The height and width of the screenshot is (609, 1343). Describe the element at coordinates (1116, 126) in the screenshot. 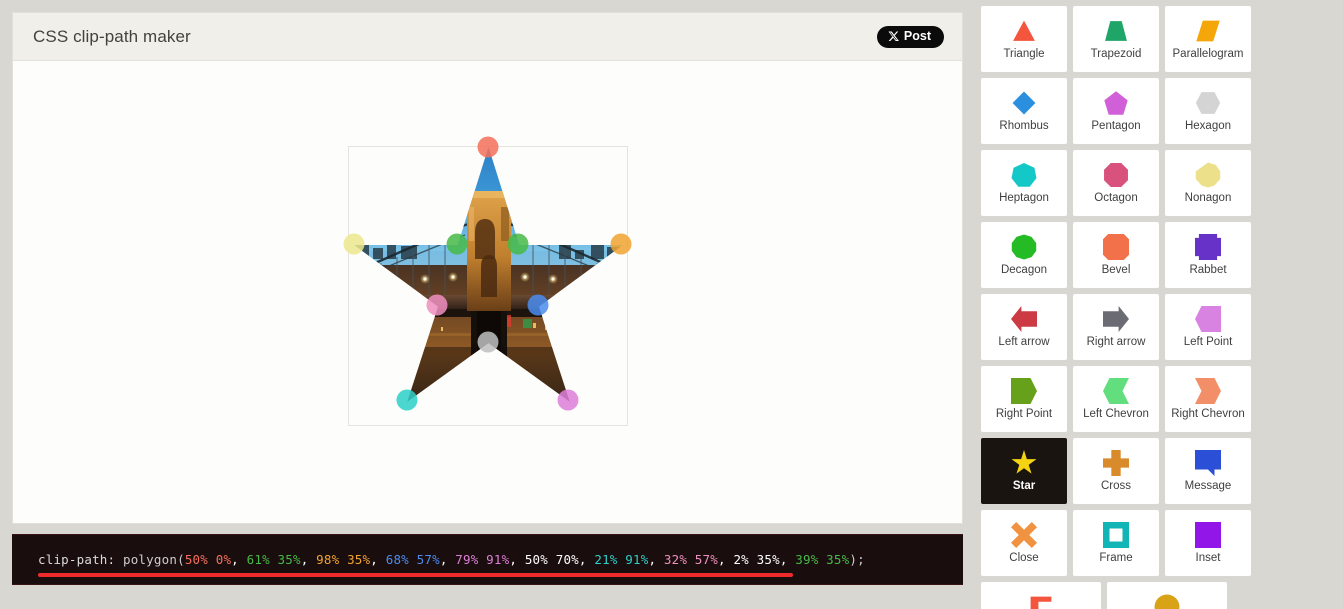

I see `shape-tile-label: Pentagon` at that location.